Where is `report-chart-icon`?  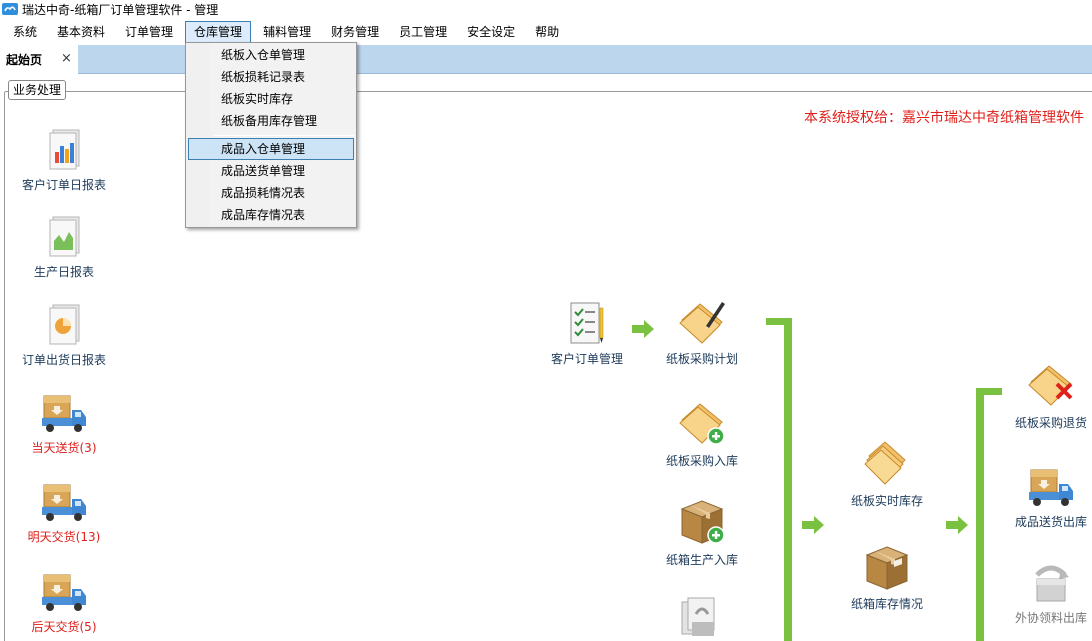 report-chart-icon is located at coordinates (64, 149).